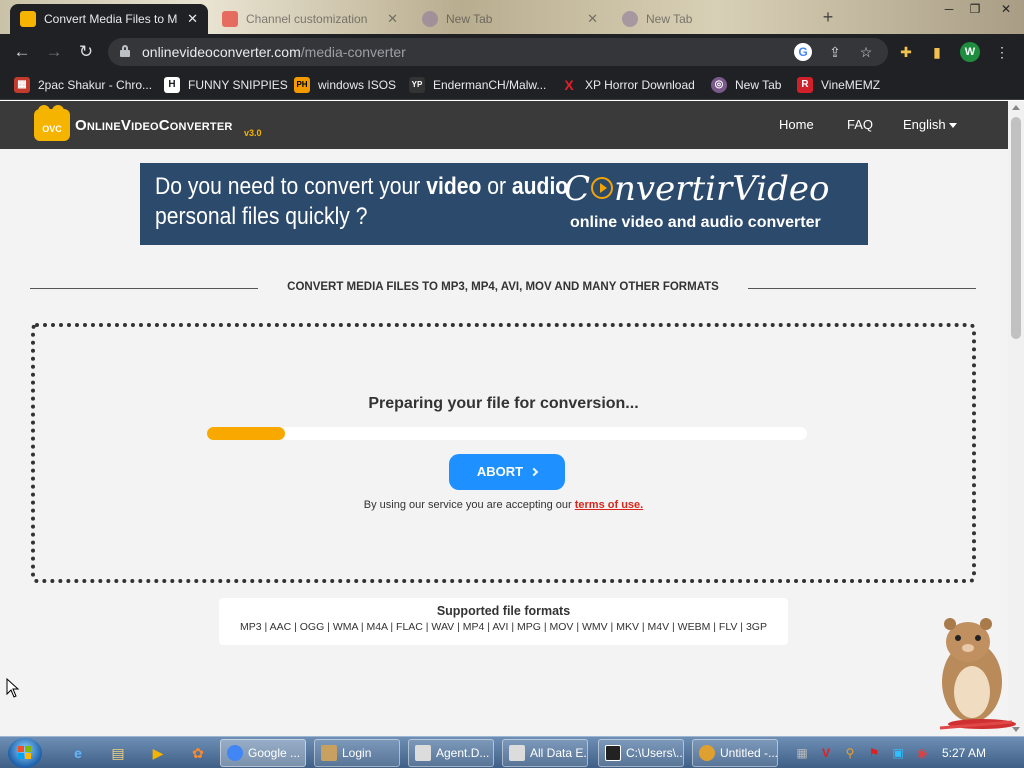  What do you see at coordinates (274, 52) in the screenshot?
I see `url-text: onlinevideoconverter.com/media-converter` at bounding box center [274, 52].